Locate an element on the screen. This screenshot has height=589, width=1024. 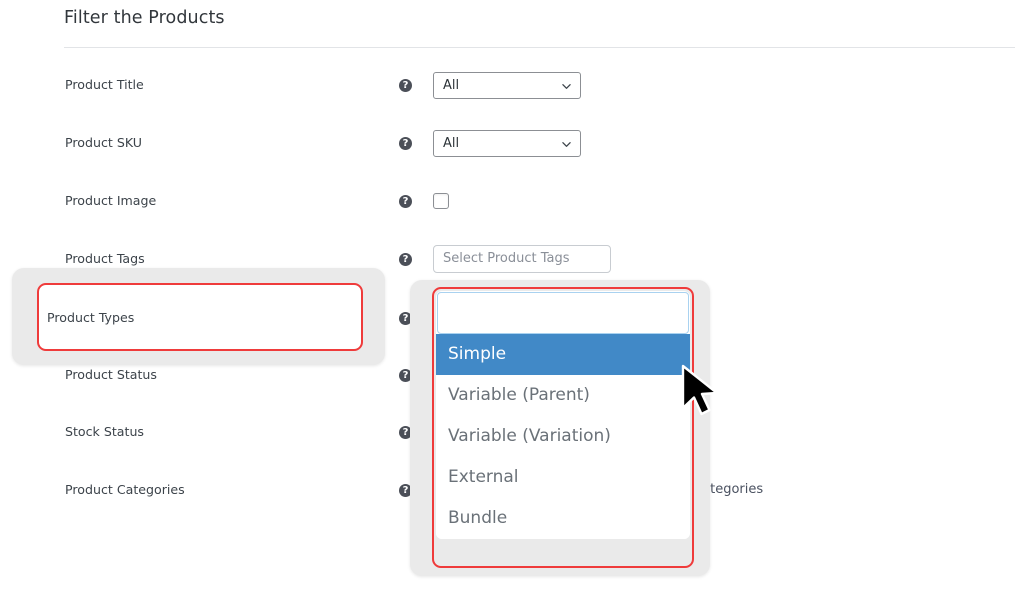
field-product-title: All is located at coordinates (507, 83).